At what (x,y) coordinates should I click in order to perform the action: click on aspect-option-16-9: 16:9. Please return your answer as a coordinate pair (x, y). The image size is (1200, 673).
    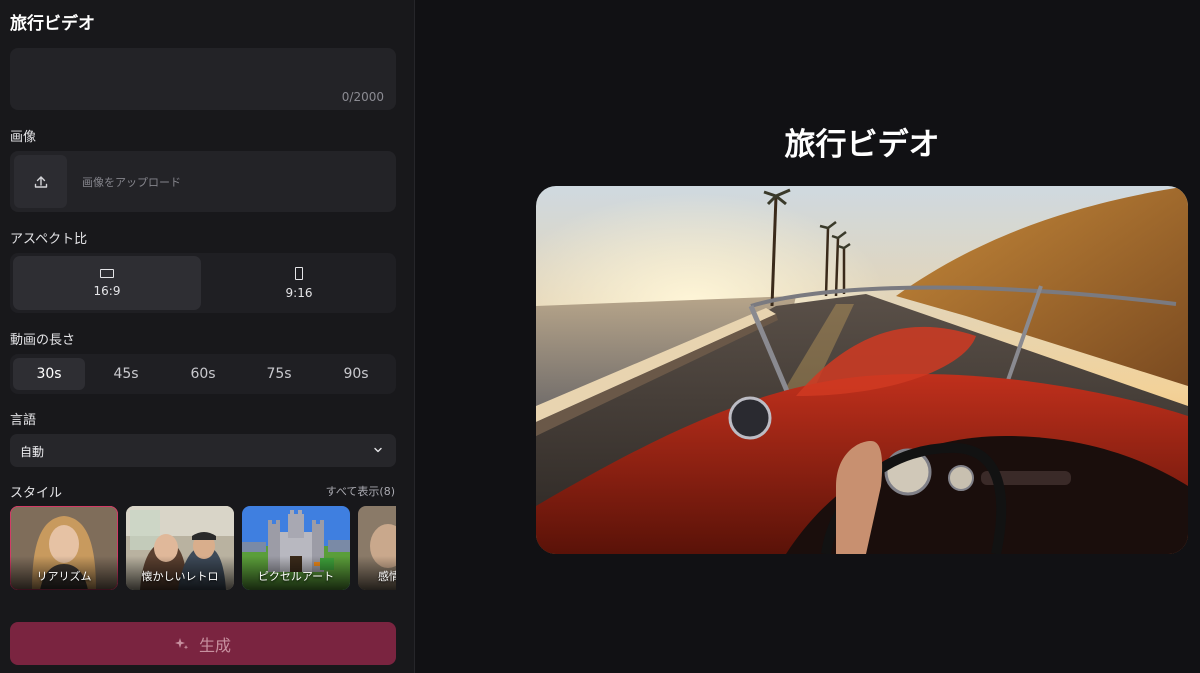
    Looking at the image, I should click on (107, 283).